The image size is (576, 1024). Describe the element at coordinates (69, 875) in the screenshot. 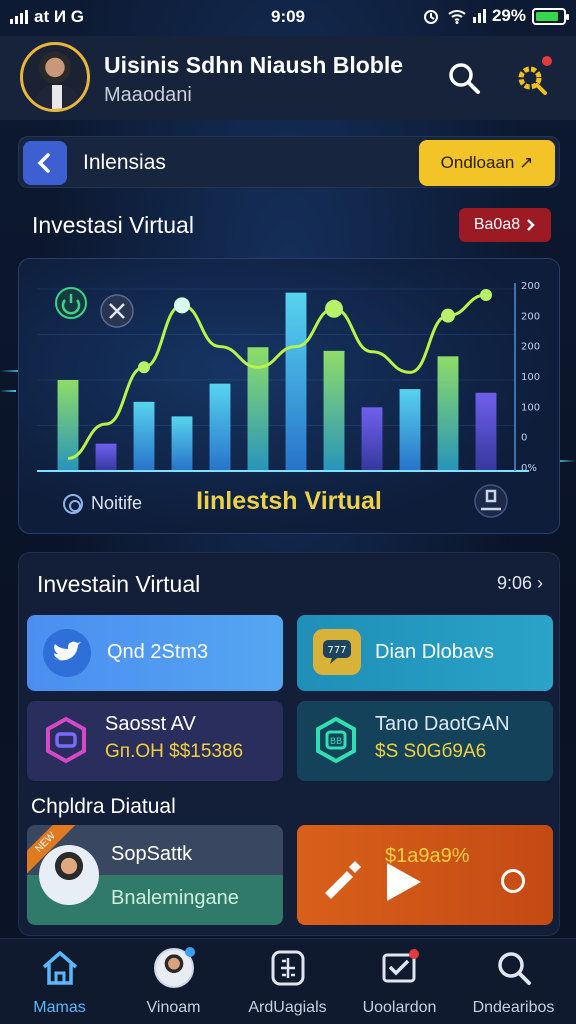

I see `promo-avatar` at that location.